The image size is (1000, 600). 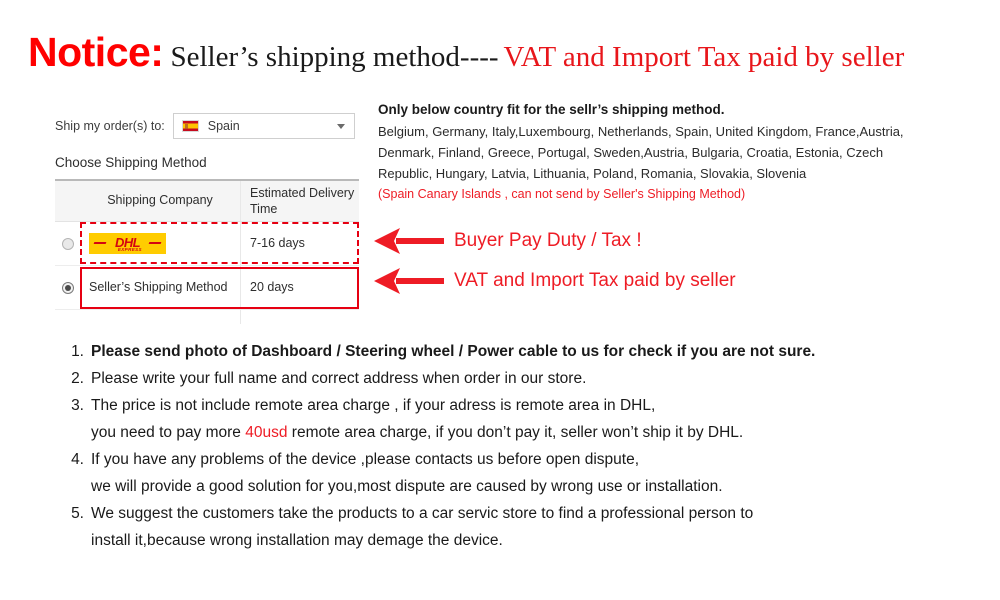 What do you see at coordinates (160, 317) in the screenshot?
I see `partial-company-cell` at bounding box center [160, 317].